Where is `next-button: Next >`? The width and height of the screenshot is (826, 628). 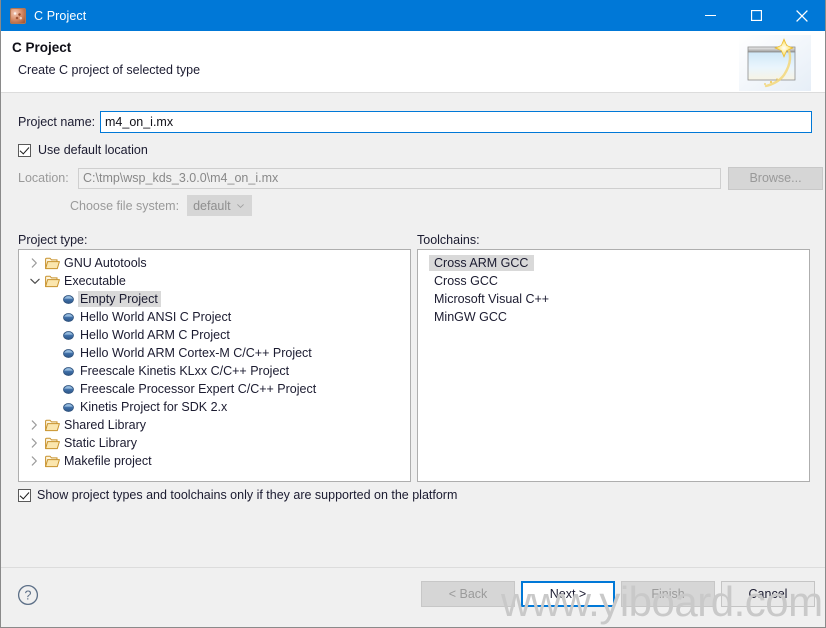
next-button: Next > is located at coordinates (568, 594).